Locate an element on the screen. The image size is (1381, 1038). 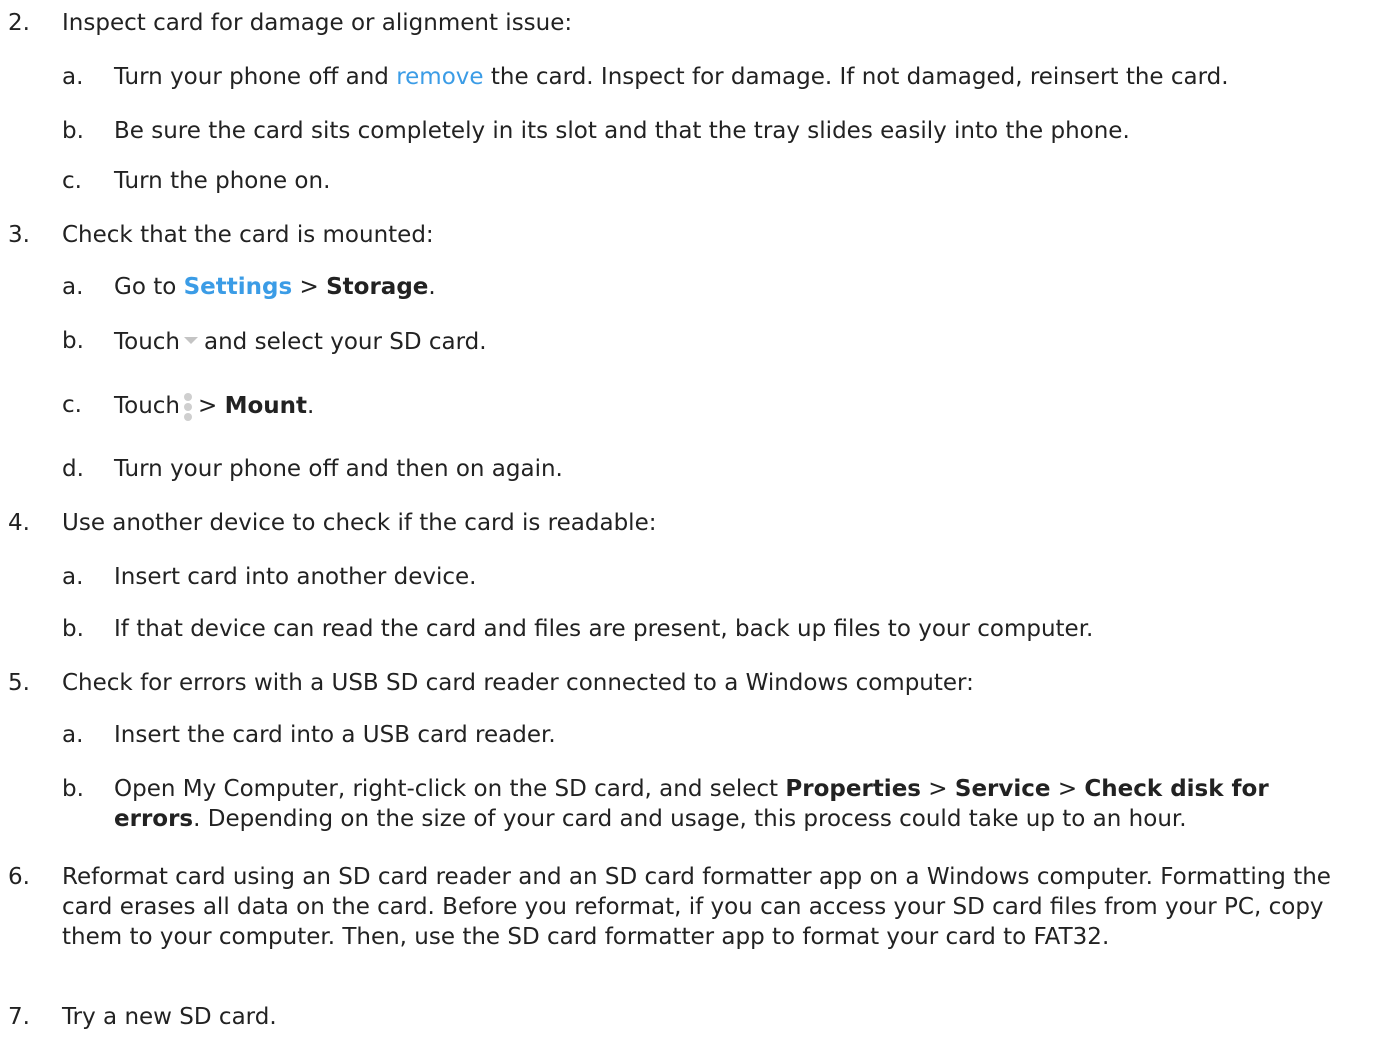
step-text: Try a new SD card. is located at coordinates (169, 1017).